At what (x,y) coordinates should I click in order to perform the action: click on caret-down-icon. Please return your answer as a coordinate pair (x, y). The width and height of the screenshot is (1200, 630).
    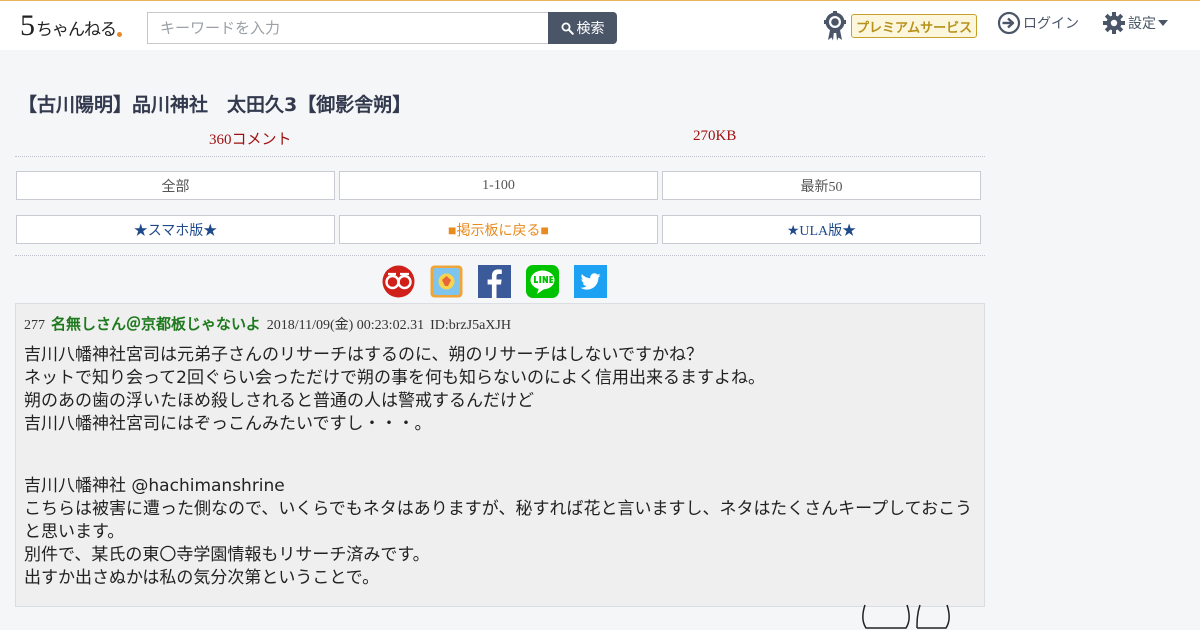
    Looking at the image, I should click on (1163, 23).